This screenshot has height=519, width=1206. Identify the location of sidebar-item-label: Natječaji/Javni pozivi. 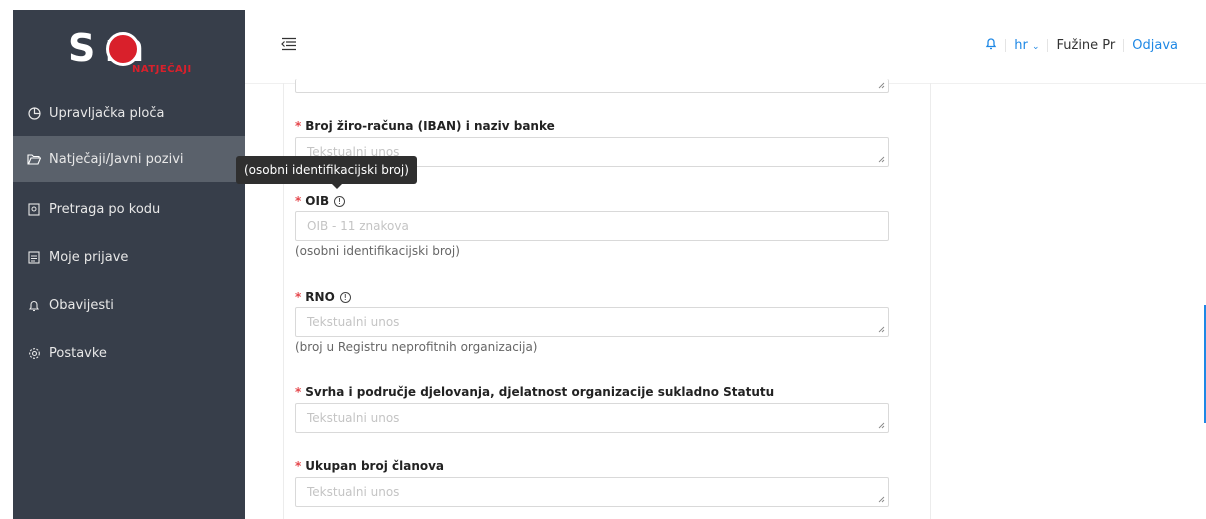
(116, 159).